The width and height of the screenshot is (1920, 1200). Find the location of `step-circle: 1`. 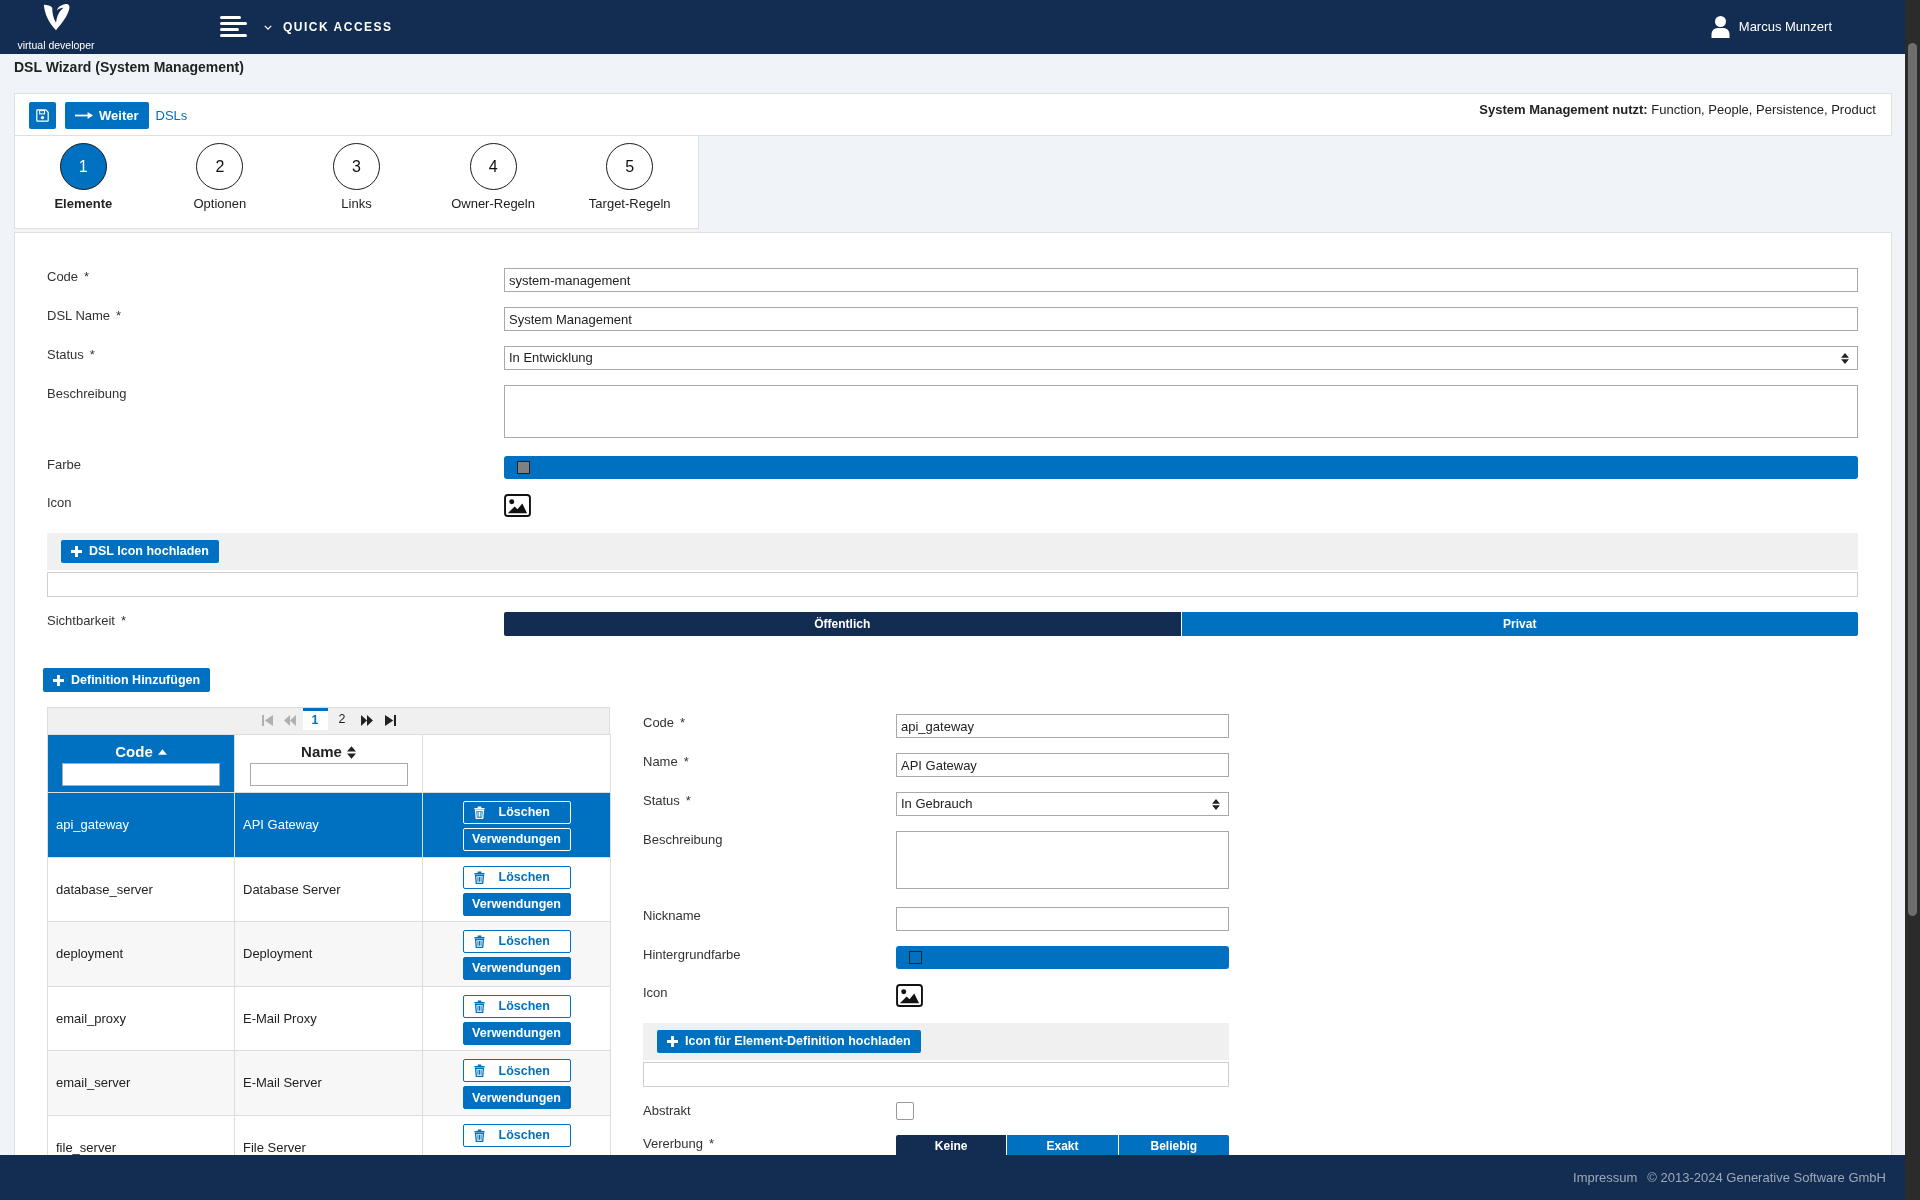

step-circle: 1 is located at coordinates (83, 166).